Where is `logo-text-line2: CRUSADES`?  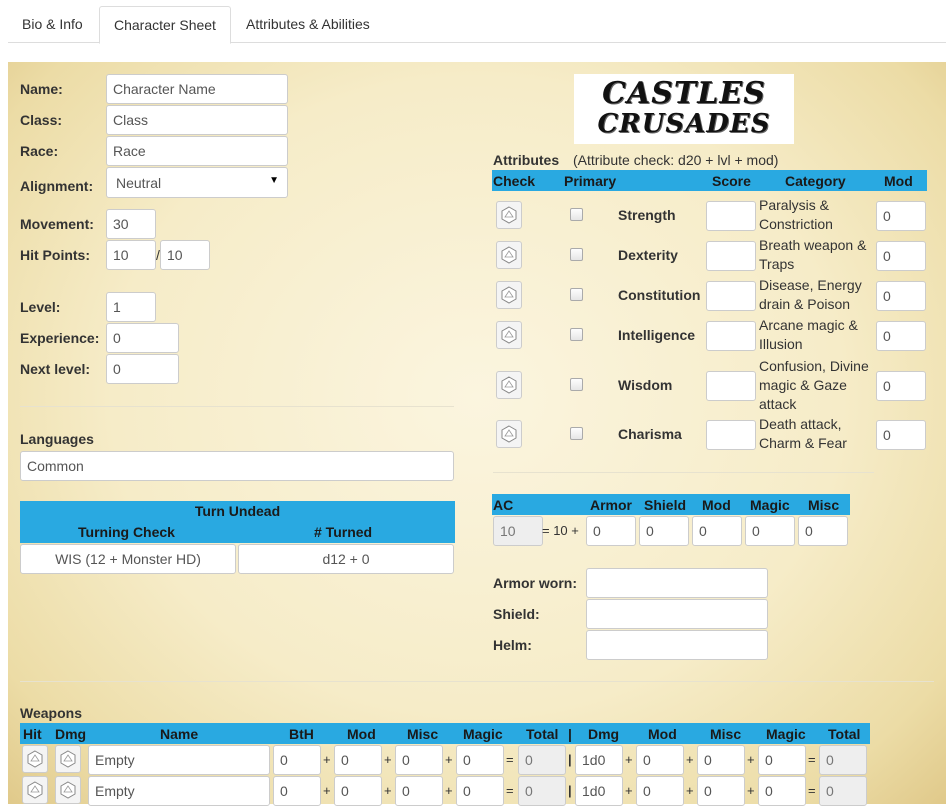
logo-text-line2: CRUSADES is located at coordinates (684, 124).